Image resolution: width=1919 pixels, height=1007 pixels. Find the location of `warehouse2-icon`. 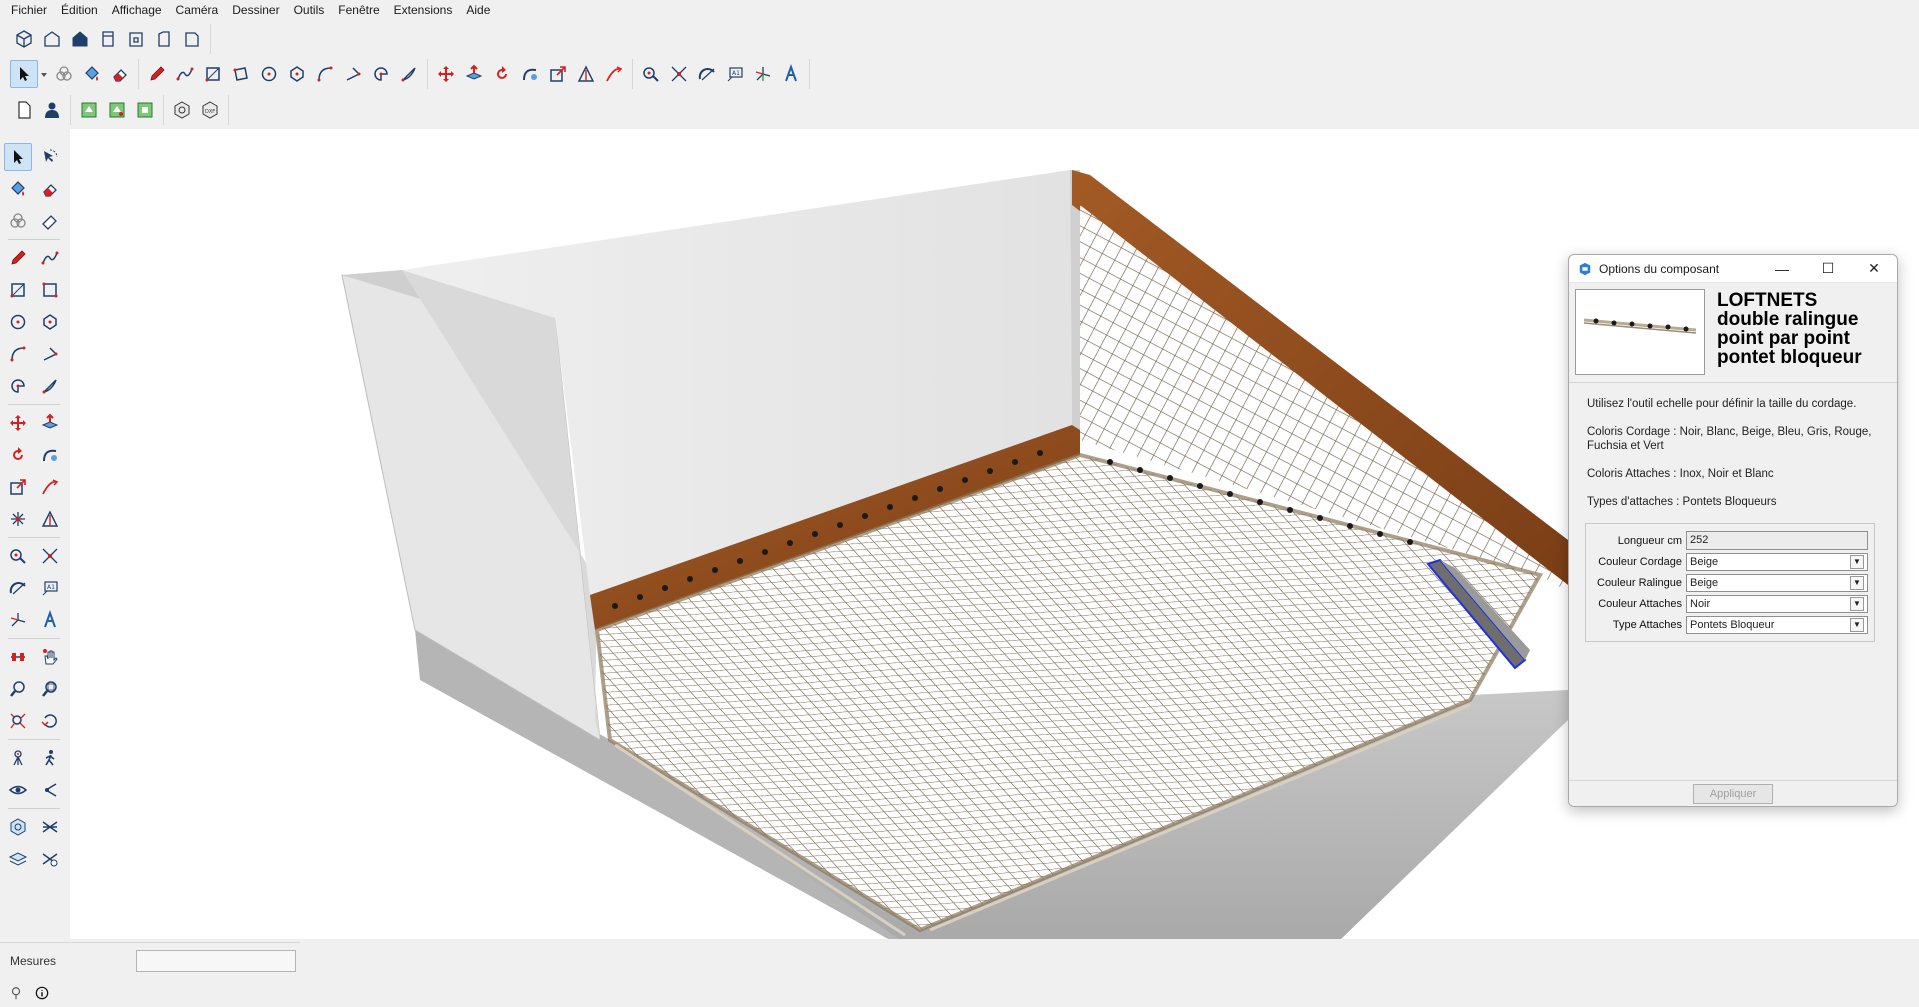

warehouse2-icon is located at coordinates (117, 110).